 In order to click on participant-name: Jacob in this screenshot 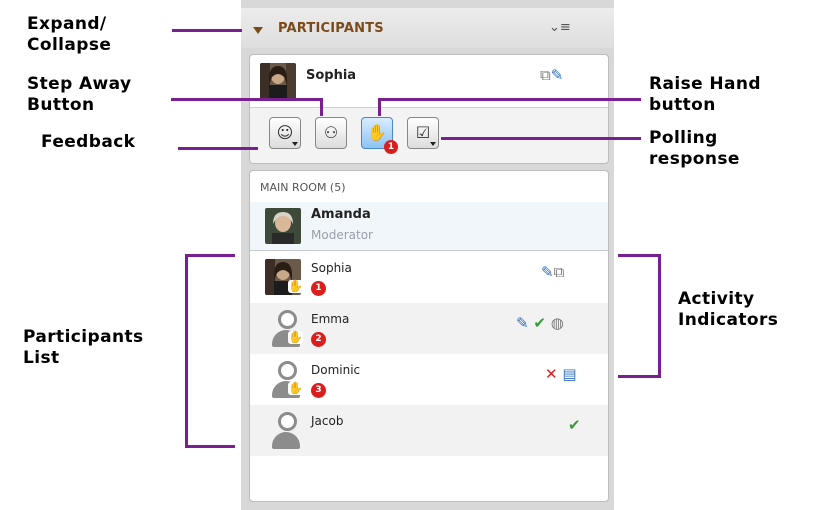, I will do `click(327, 421)`.